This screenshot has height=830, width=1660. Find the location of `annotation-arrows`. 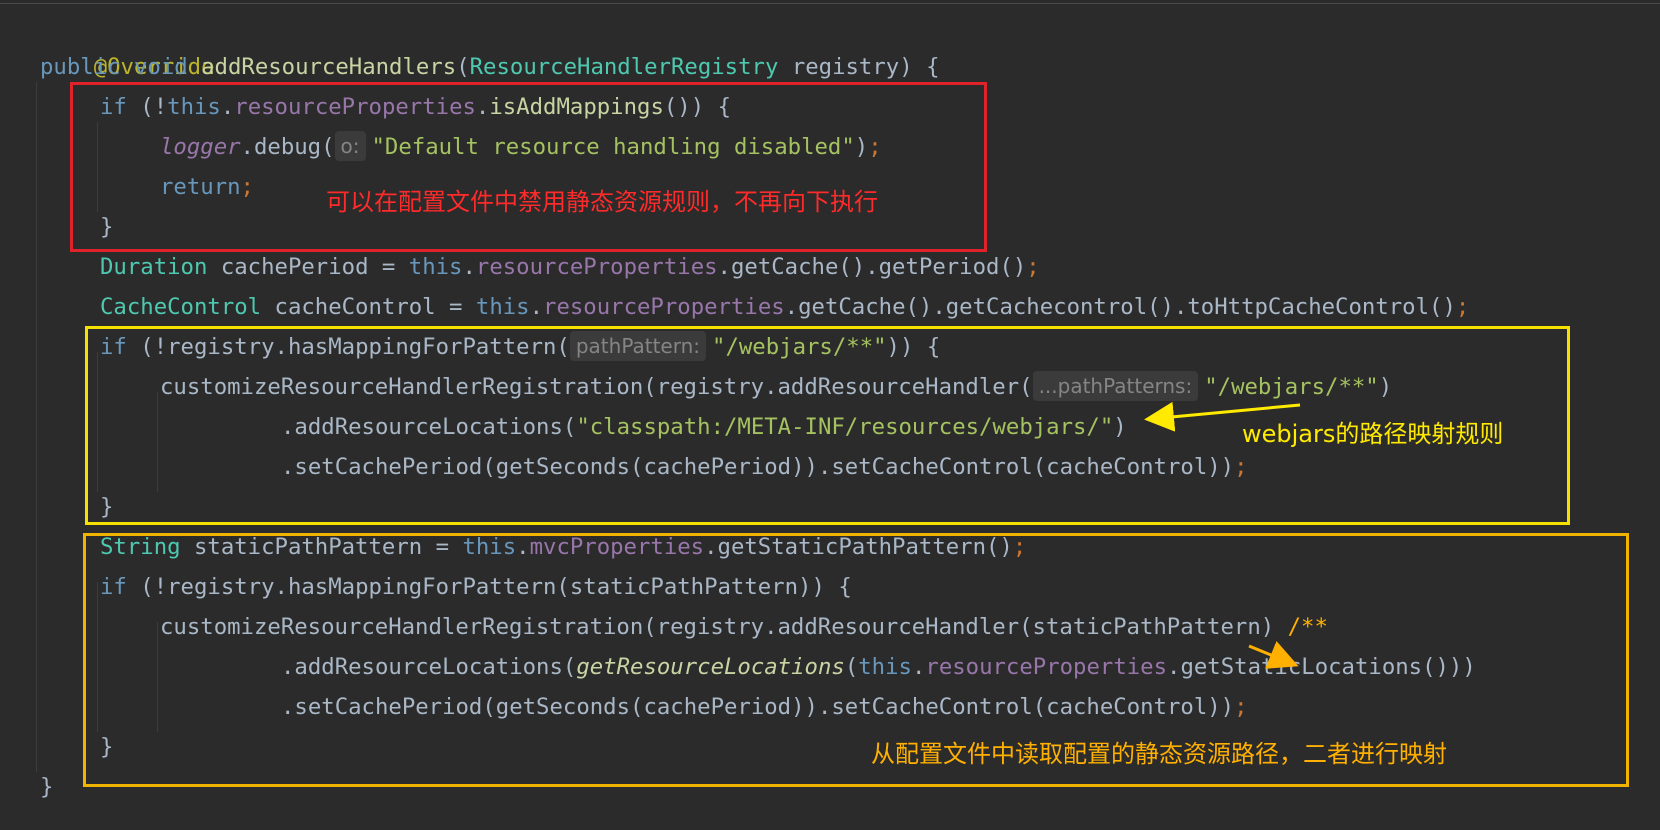

annotation-arrows is located at coordinates (1222, 535).